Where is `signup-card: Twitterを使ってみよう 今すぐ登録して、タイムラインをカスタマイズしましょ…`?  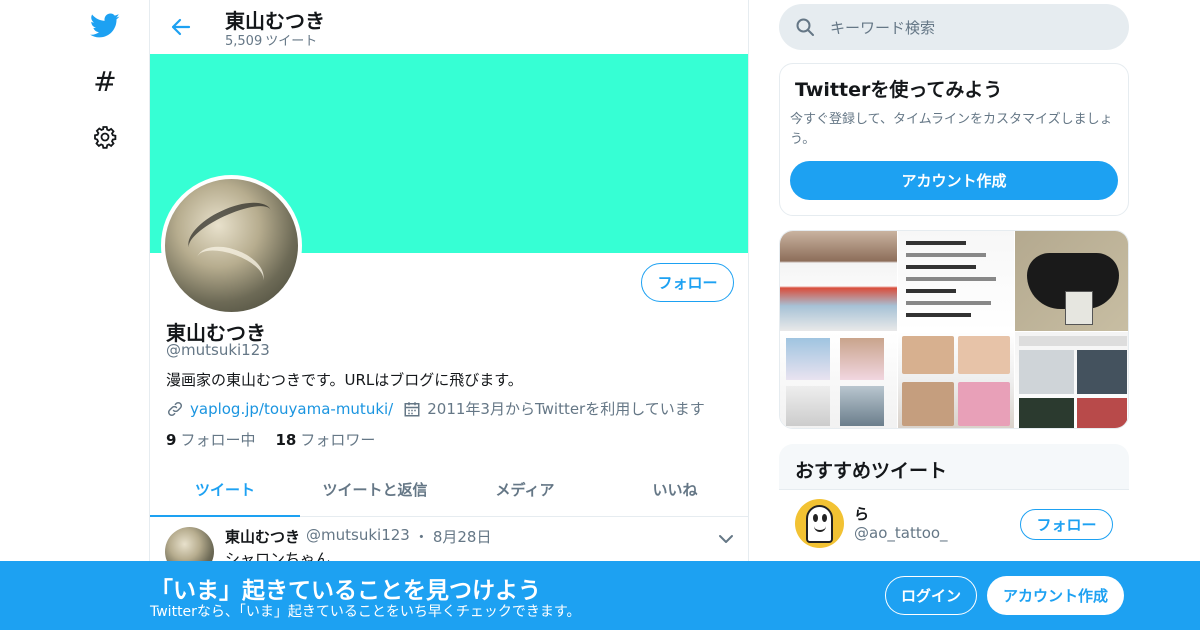
signup-card: Twitterを使ってみよう 今すぐ登録して、タイムラインをカスタマイズしましょ… is located at coordinates (954, 139).